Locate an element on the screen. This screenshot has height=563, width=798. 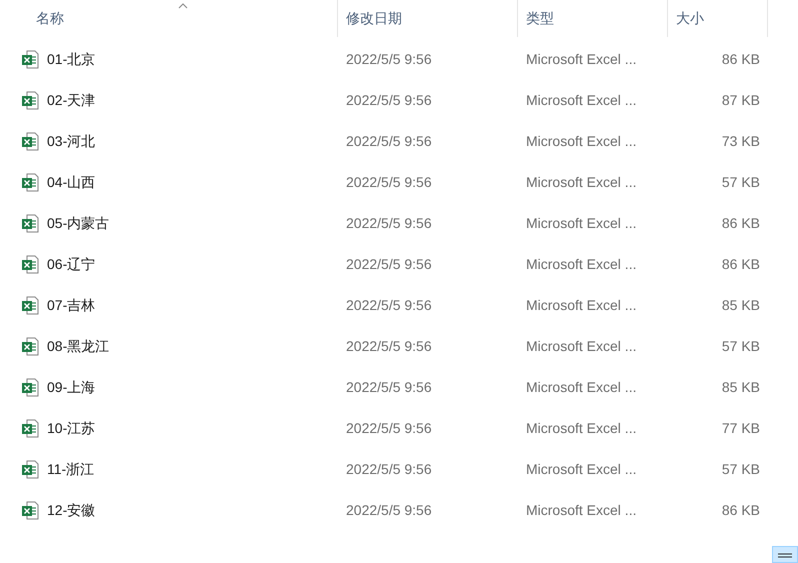
column-header: 大小 is located at coordinates (690, 18).